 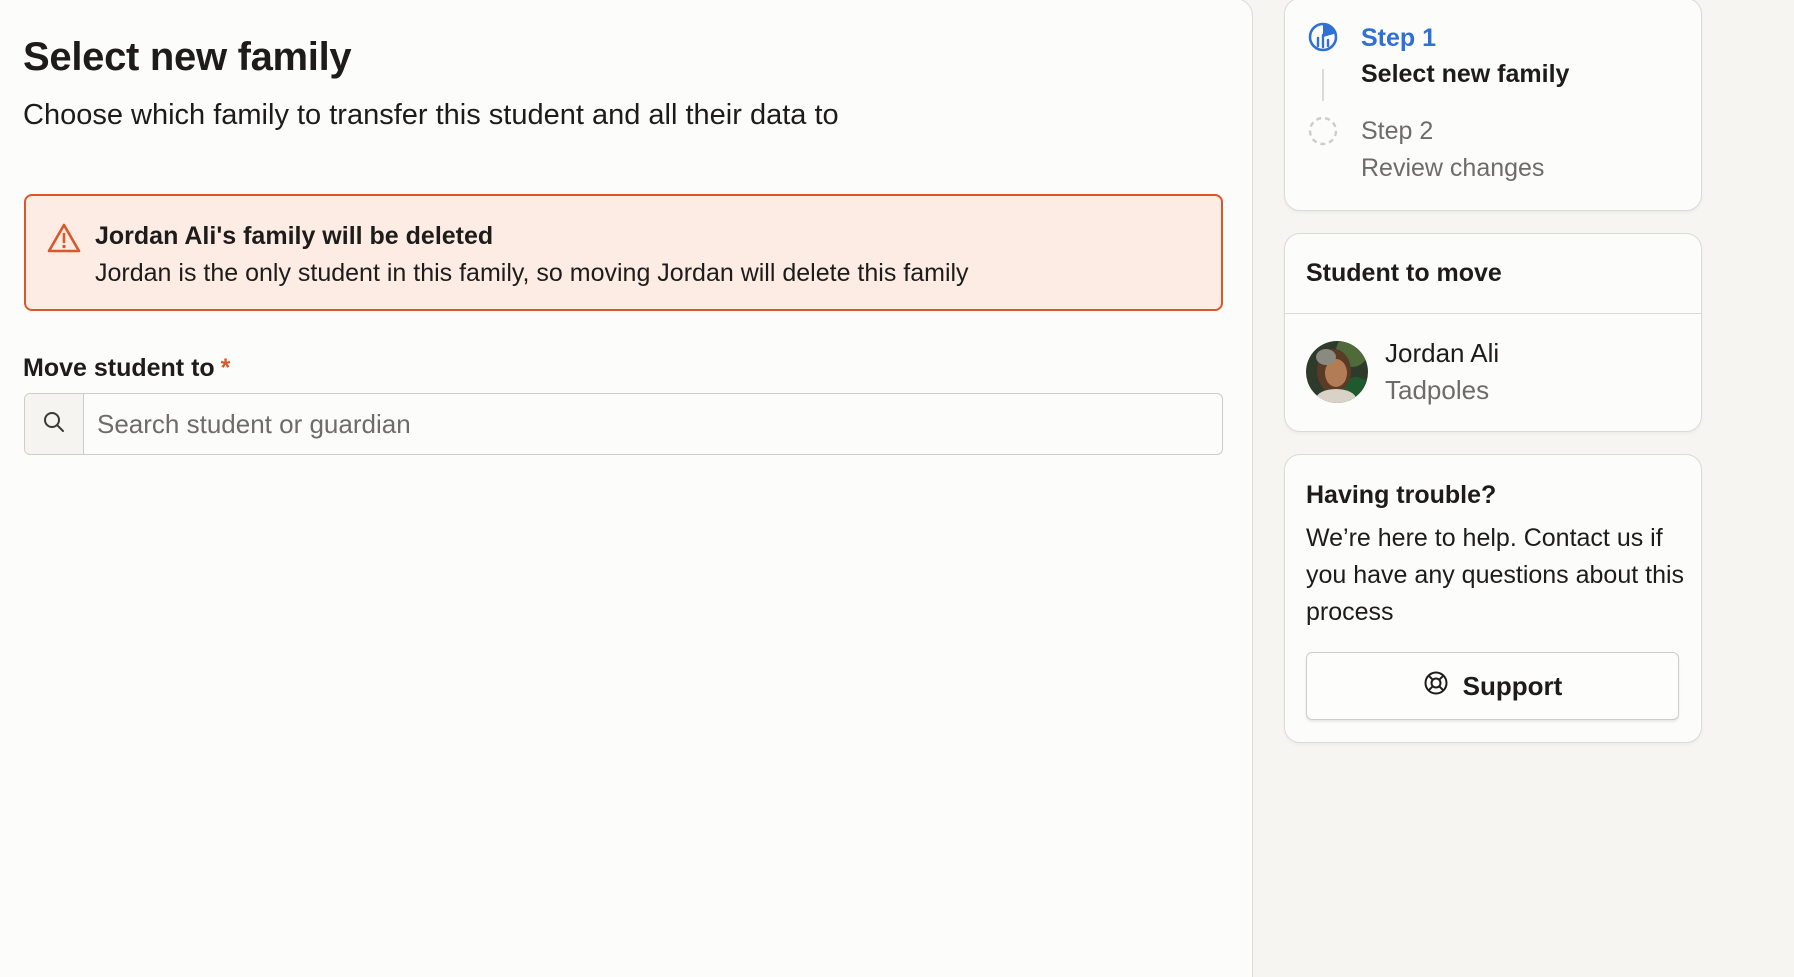 What do you see at coordinates (1493, 332) in the screenshot?
I see `student-card: Student to move Jordan Ali Tadpoles` at bounding box center [1493, 332].